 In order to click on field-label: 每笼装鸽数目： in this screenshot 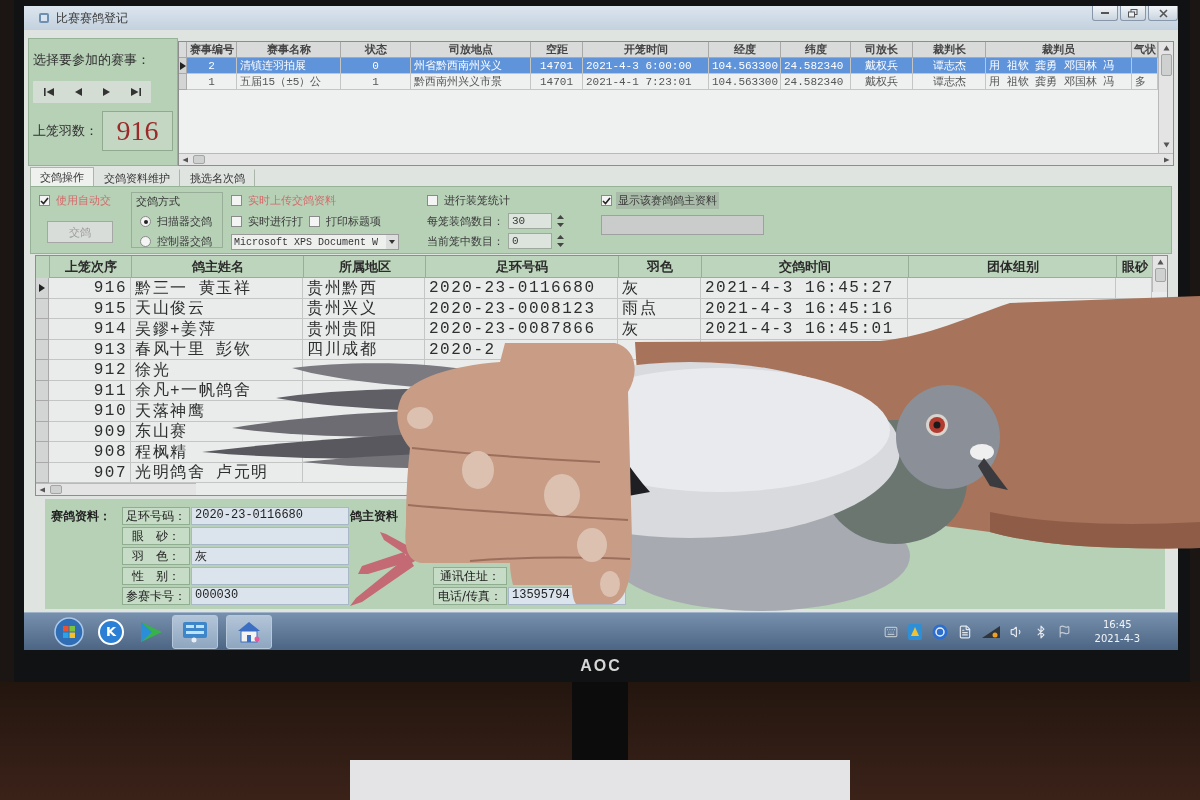, I will do `click(465, 221)`.